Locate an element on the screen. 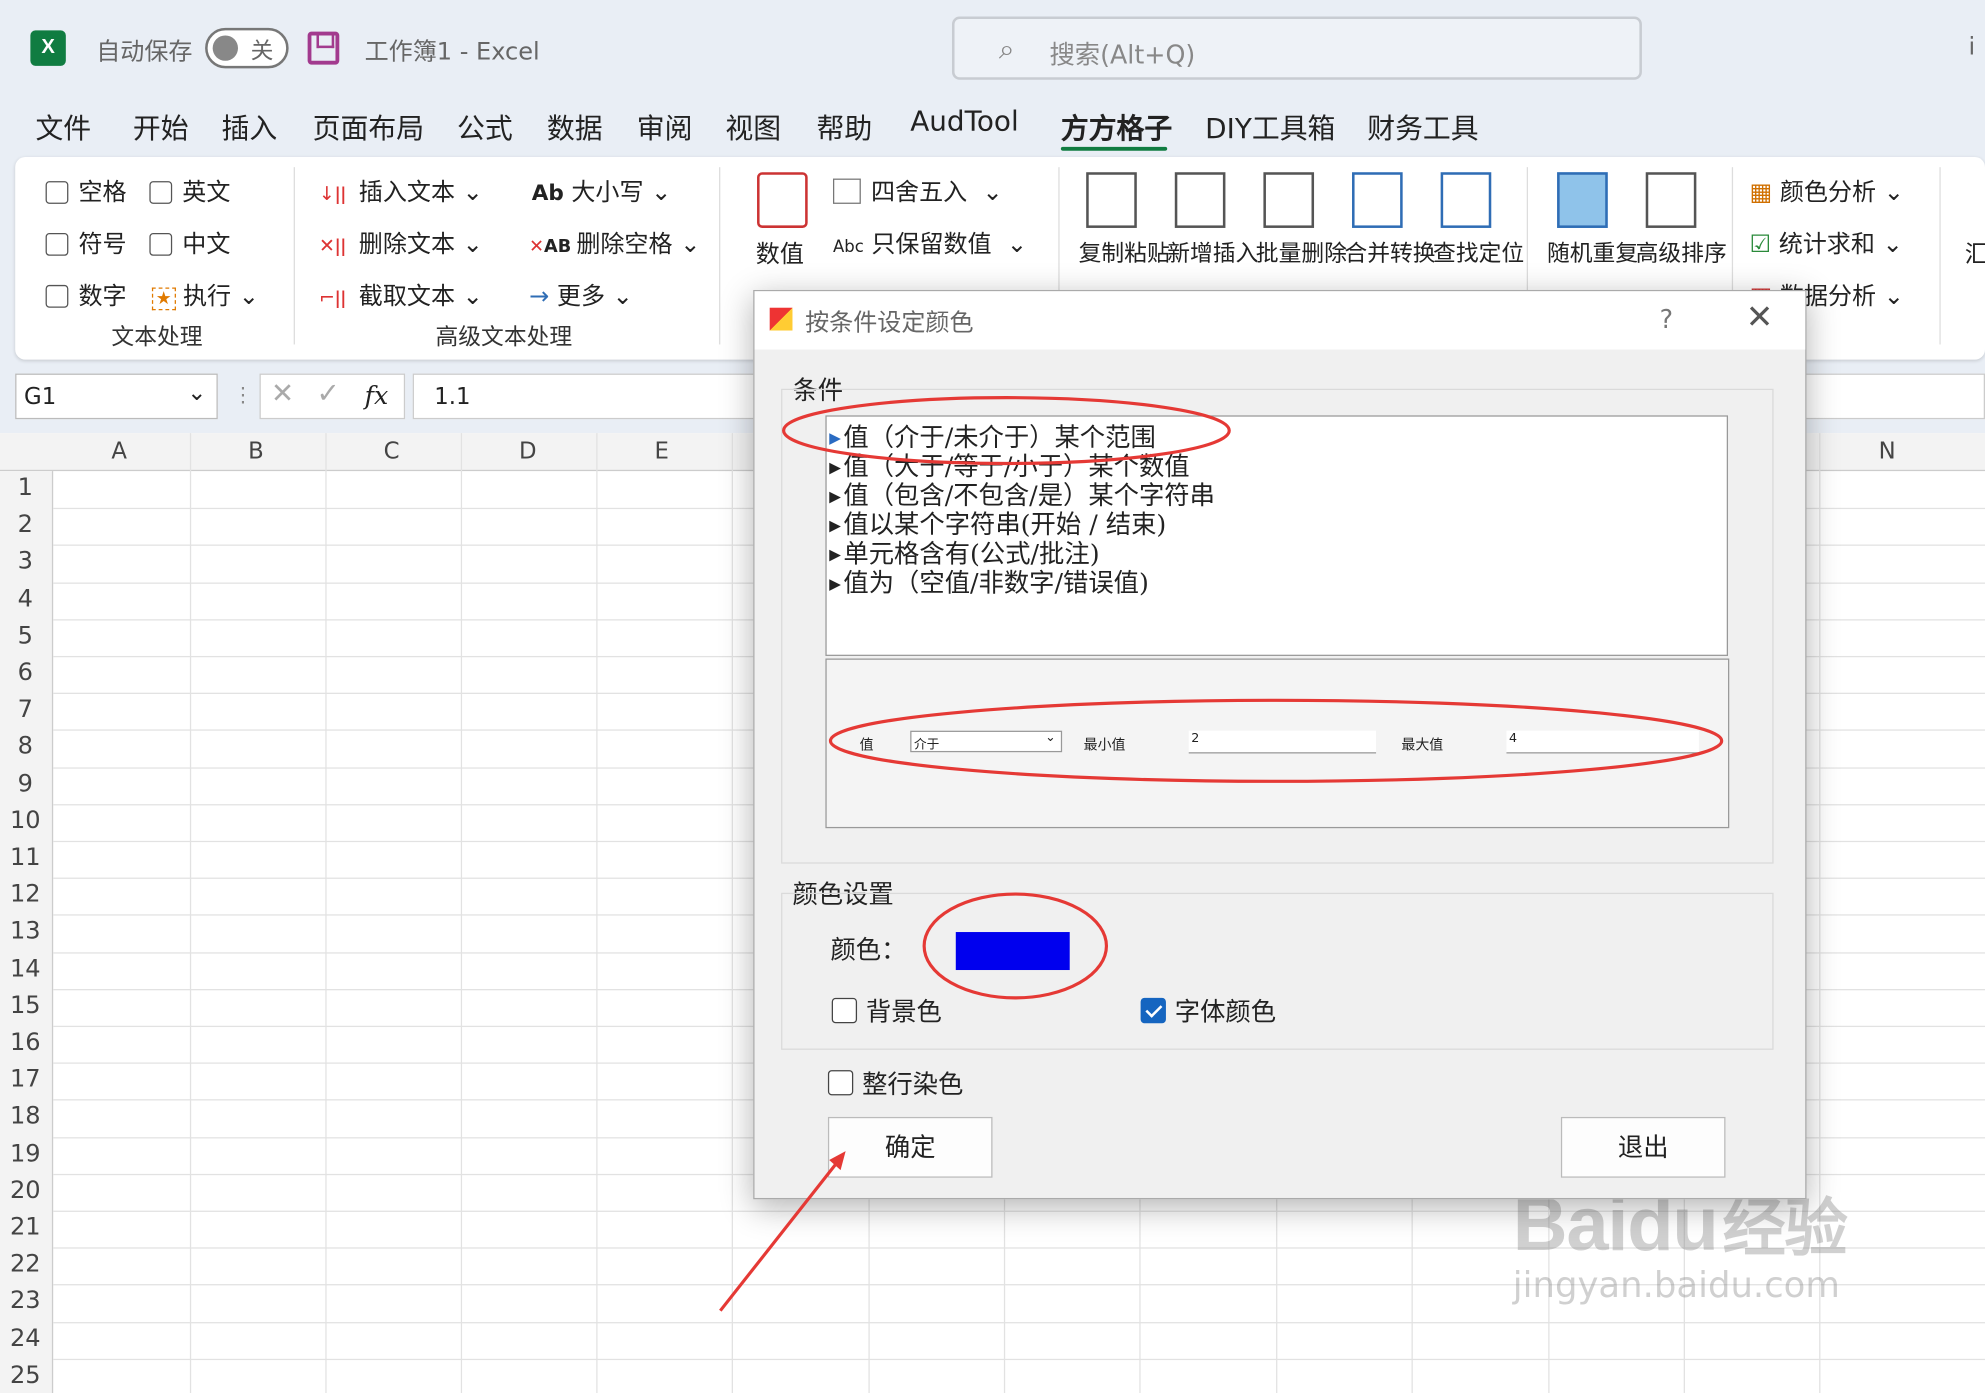 This screenshot has height=1393, width=1985. tab-finance-tools: 财务工具 is located at coordinates (1422, 126).